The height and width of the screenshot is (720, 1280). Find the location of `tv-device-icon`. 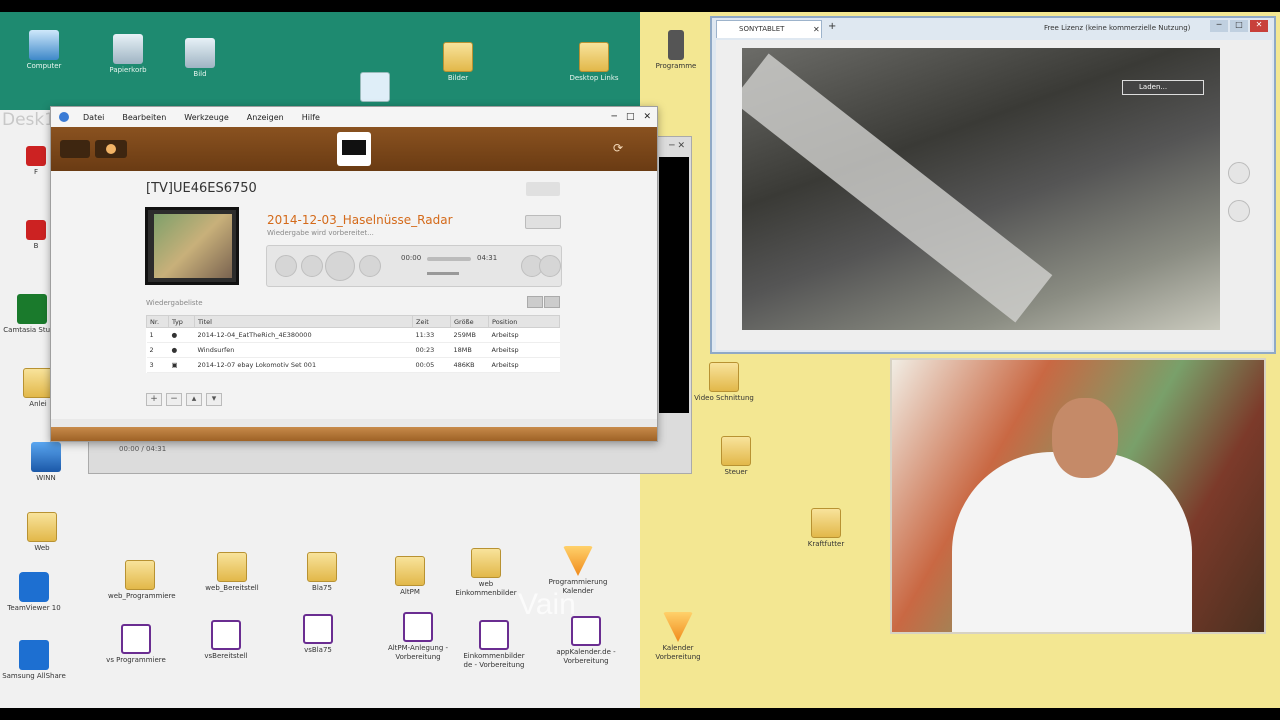

tv-device-icon is located at coordinates (354, 149).